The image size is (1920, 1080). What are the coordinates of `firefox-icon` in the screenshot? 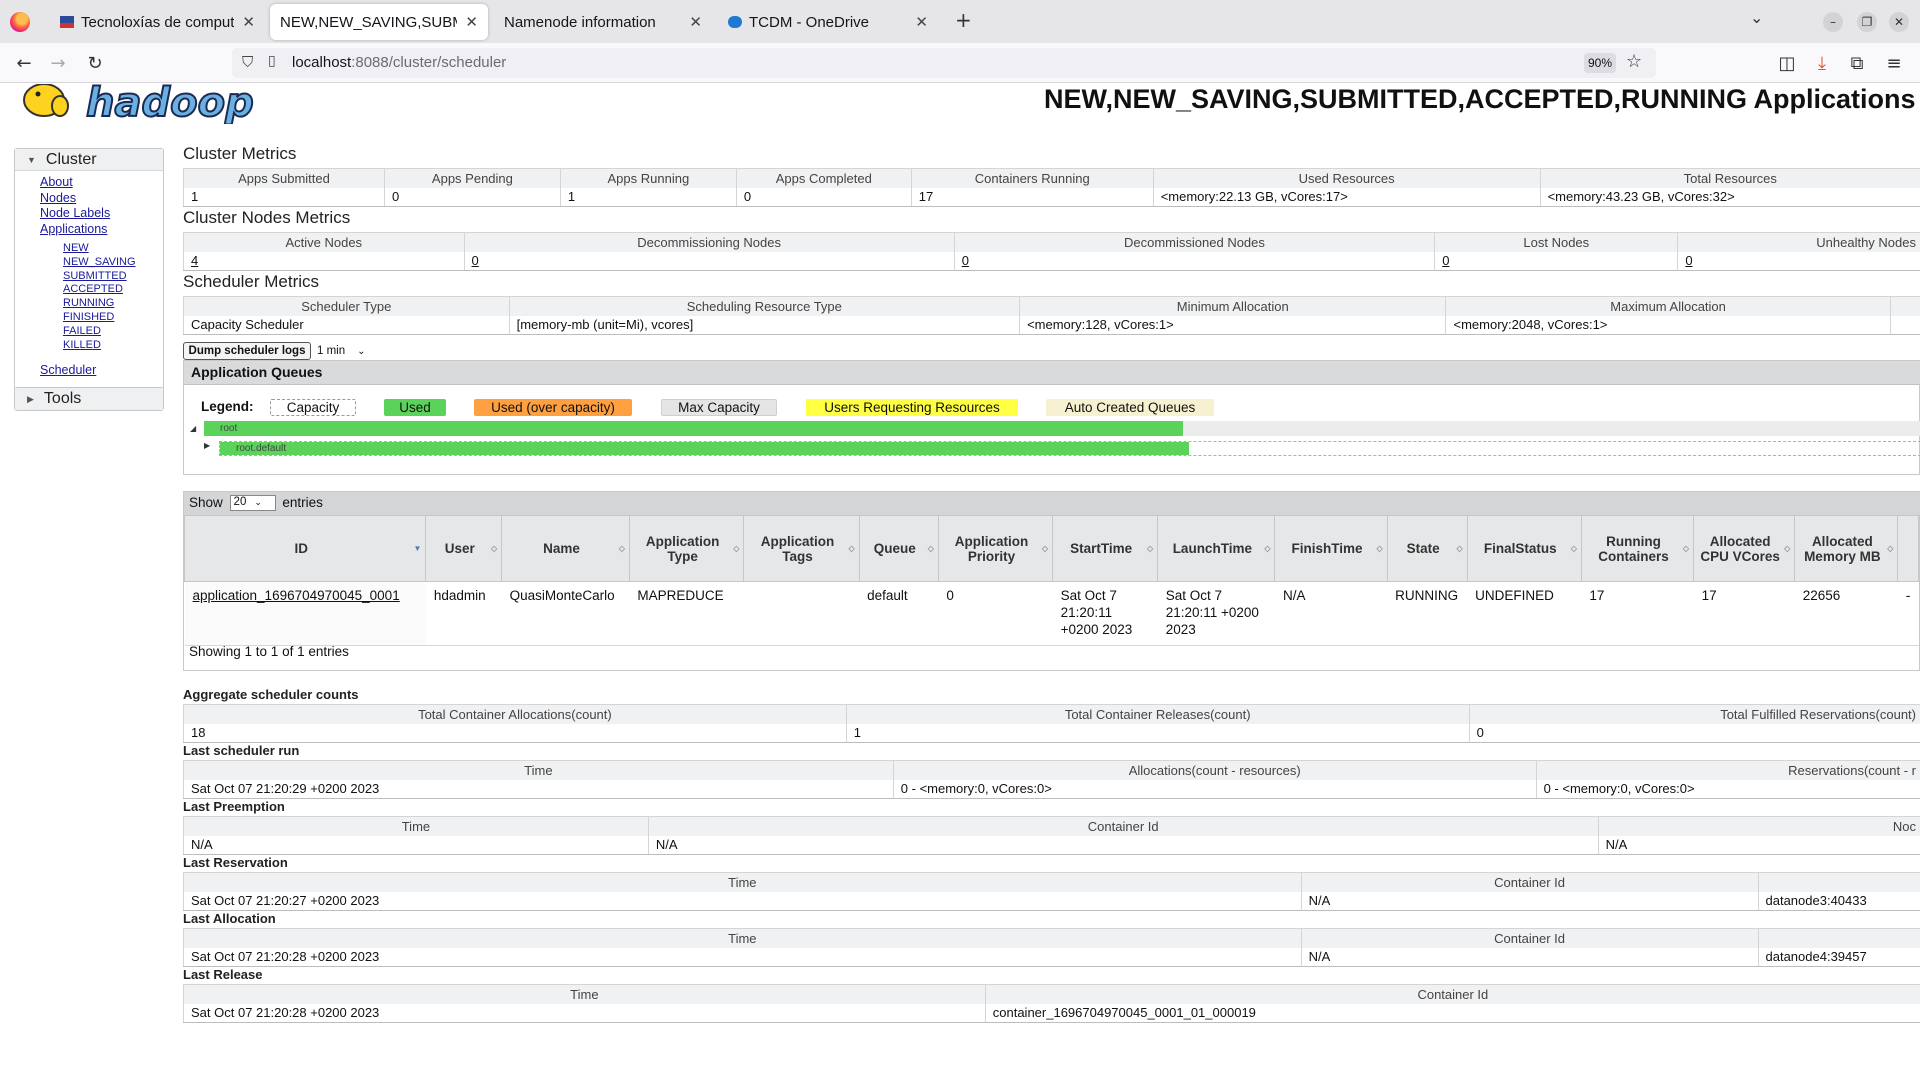 It's located at (20, 22).